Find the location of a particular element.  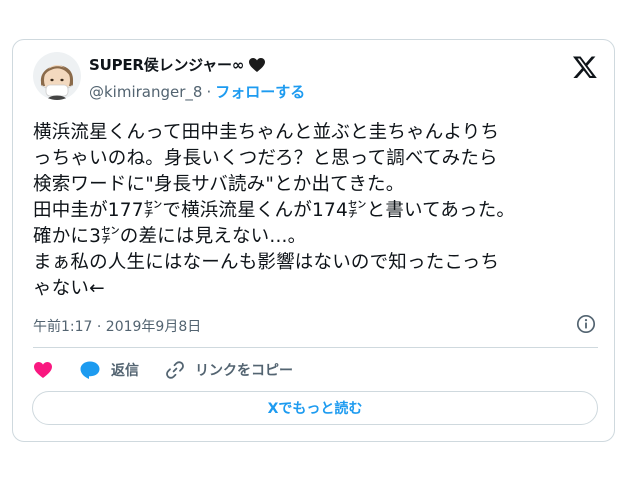

avatar-illustration is located at coordinates (57, 76).